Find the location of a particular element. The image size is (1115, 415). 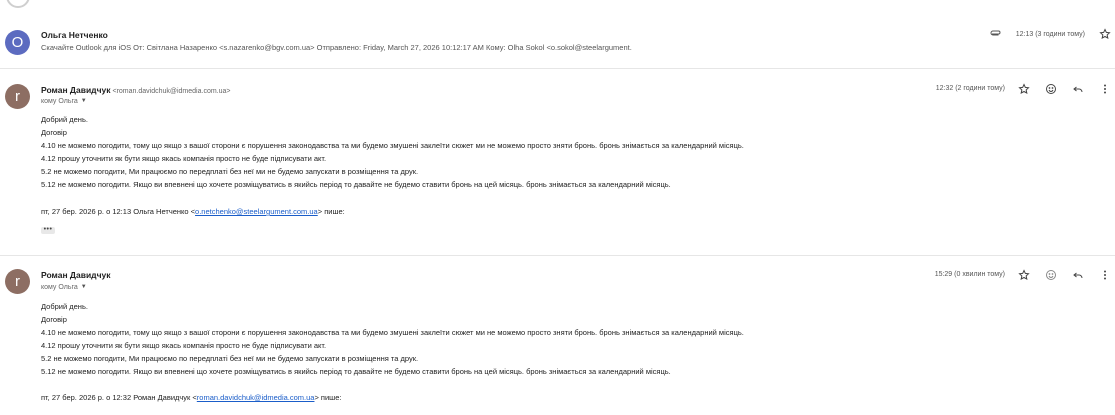

quote-email-link: roman.davidchuk@idmedia.com.ua is located at coordinates (256, 397).